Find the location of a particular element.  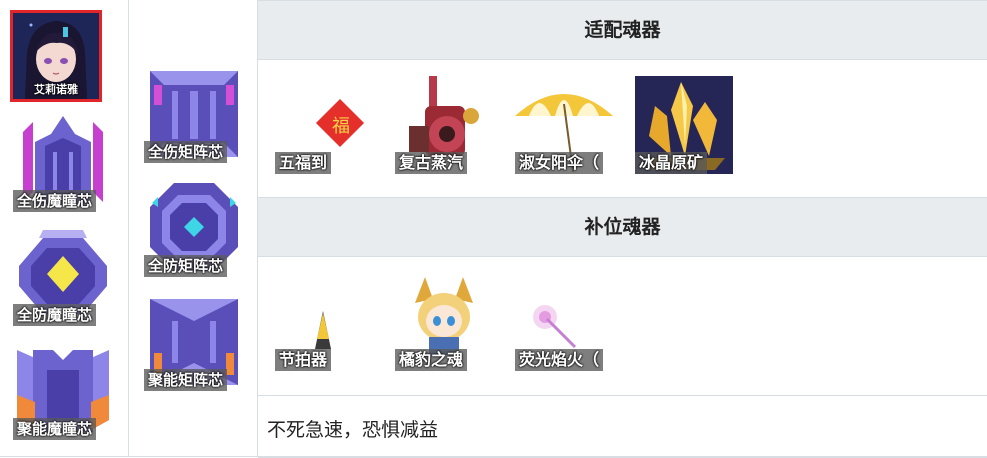

matrix-core-label: 聚能矩阵芯 is located at coordinates (186, 380).